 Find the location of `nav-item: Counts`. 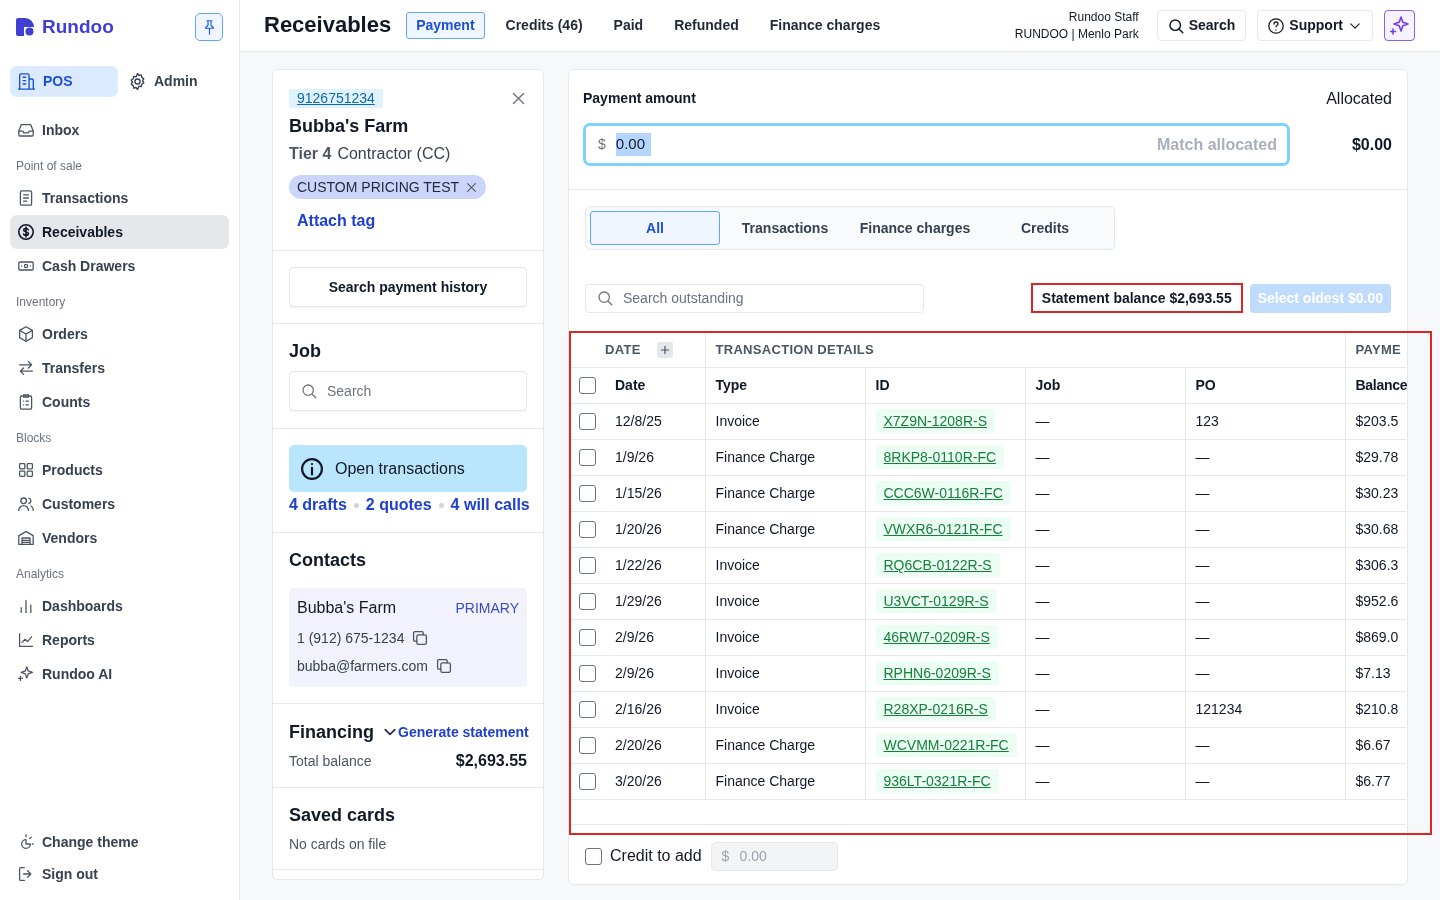

nav-item: Counts is located at coordinates (119, 402).